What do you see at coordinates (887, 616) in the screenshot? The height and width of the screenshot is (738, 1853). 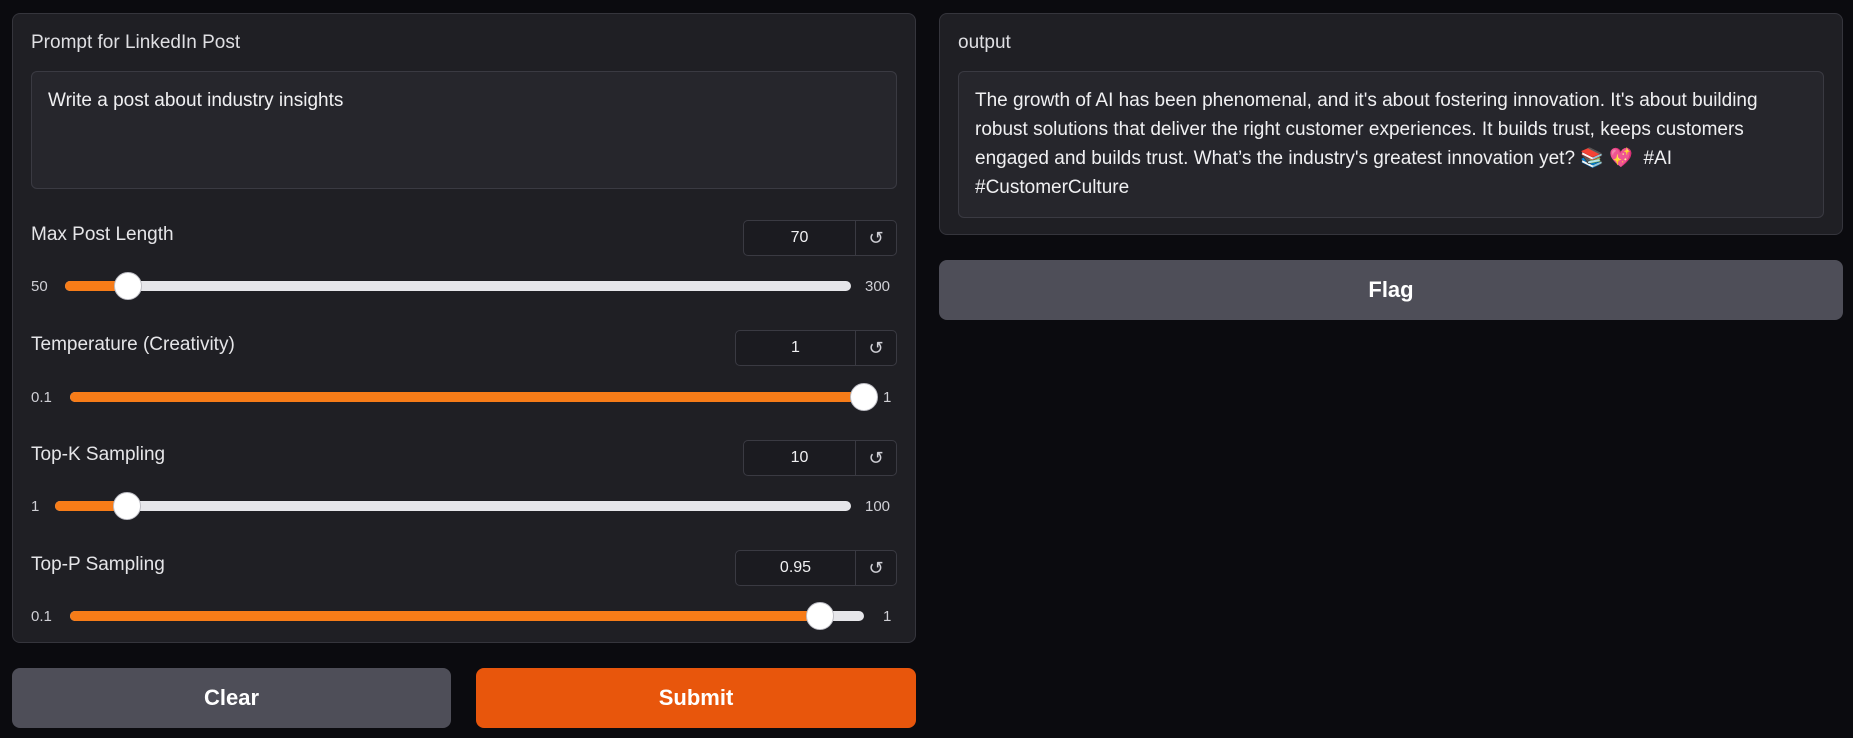 I see `top-p-max: 1` at bounding box center [887, 616].